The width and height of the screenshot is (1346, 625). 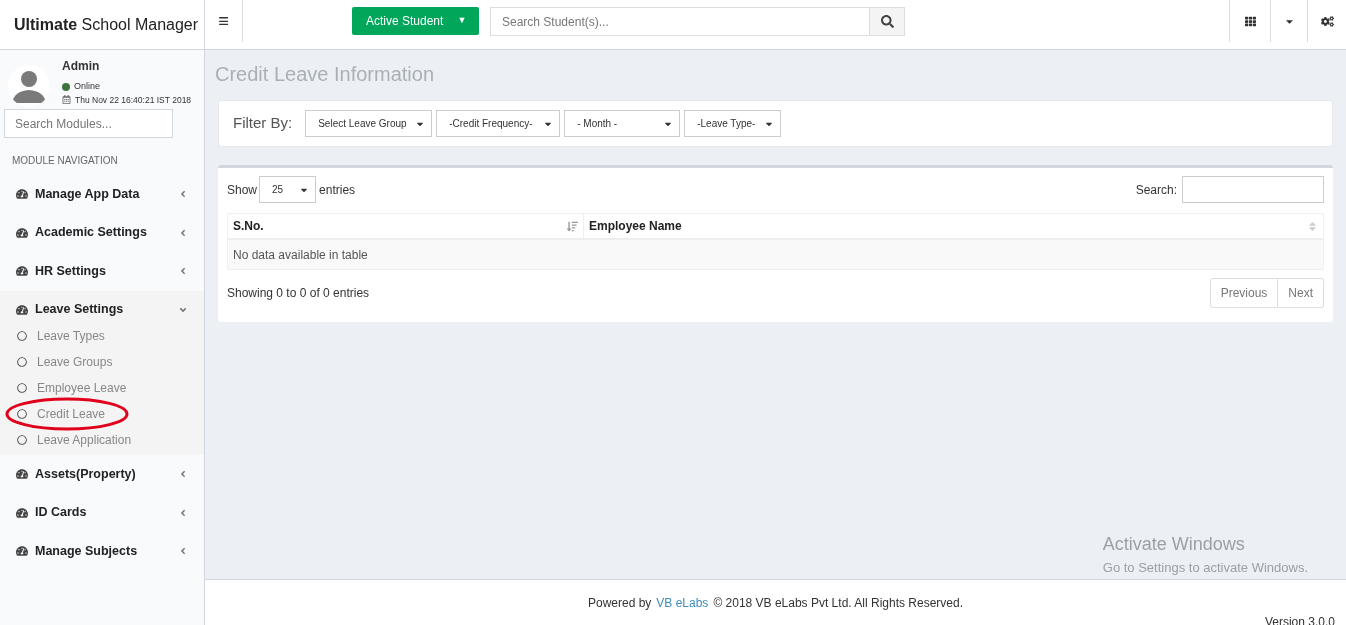 I want to click on user-status: Online, so click(x=87, y=86).